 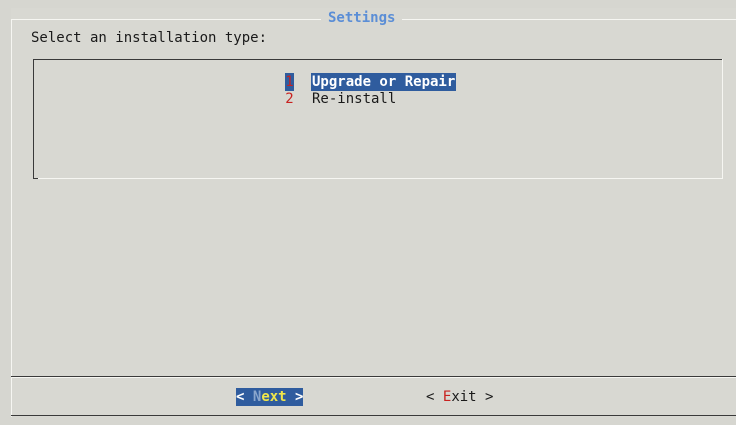 I want to click on dialog-prompt: Select an installation type:, so click(x=149, y=38).